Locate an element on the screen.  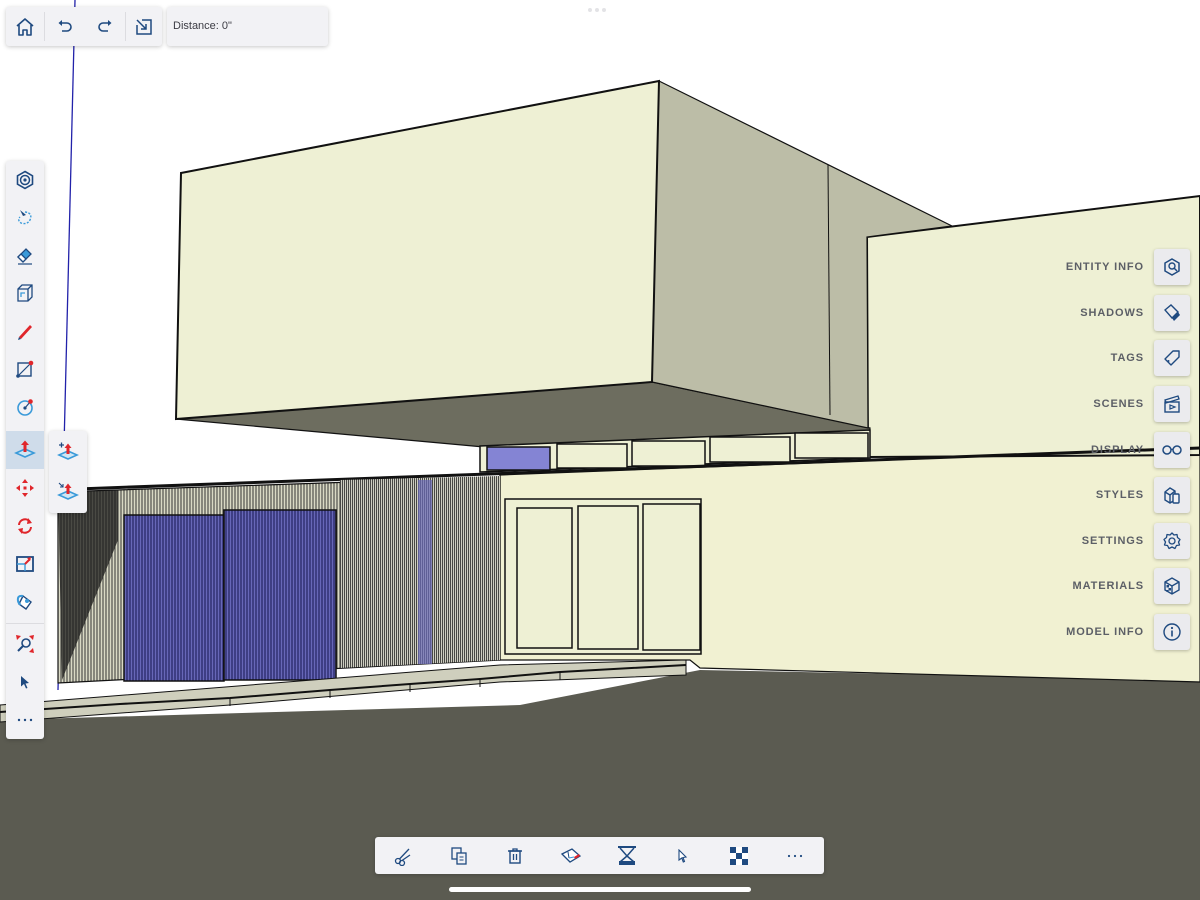
delete-button is located at coordinates (515, 855).